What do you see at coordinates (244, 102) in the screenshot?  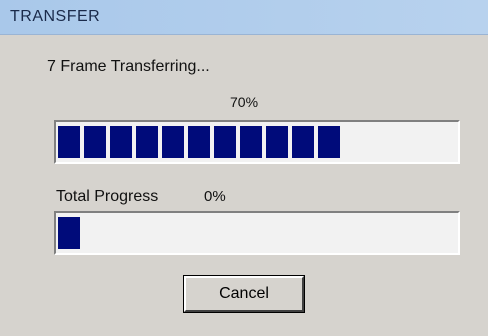 I see `current-percent-label: 70%` at bounding box center [244, 102].